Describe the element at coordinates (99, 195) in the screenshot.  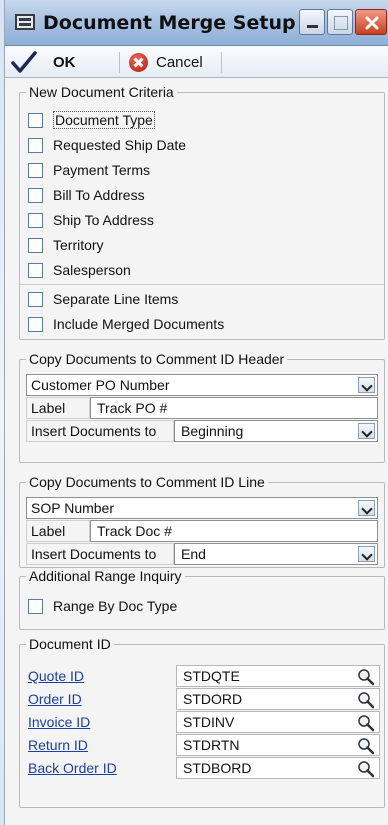
I see `checkbox-label: Bill To Address` at that location.